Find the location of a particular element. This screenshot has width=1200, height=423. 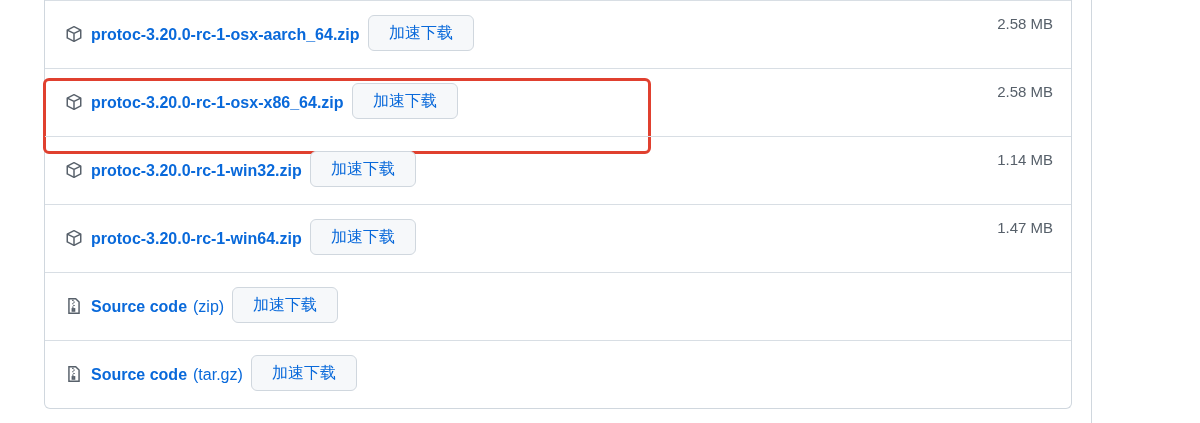

file-size: 1.14 MB is located at coordinates (1025, 160).